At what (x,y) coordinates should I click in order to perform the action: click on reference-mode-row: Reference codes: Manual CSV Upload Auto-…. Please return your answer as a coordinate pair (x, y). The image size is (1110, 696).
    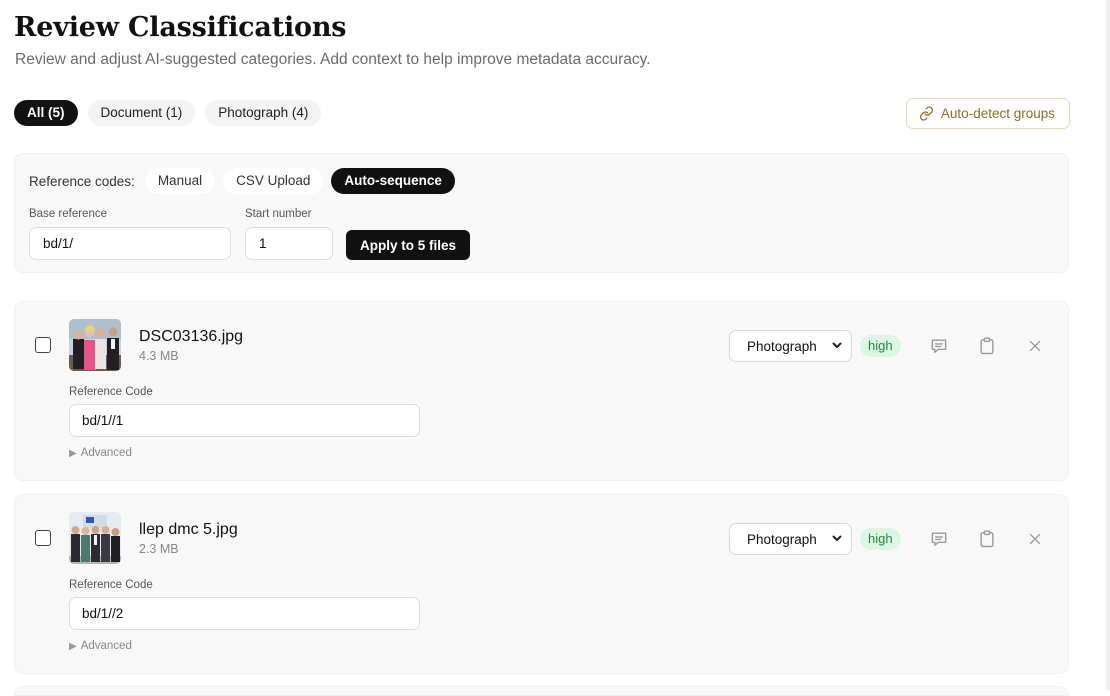
    Looking at the image, I should click on (242, 181).